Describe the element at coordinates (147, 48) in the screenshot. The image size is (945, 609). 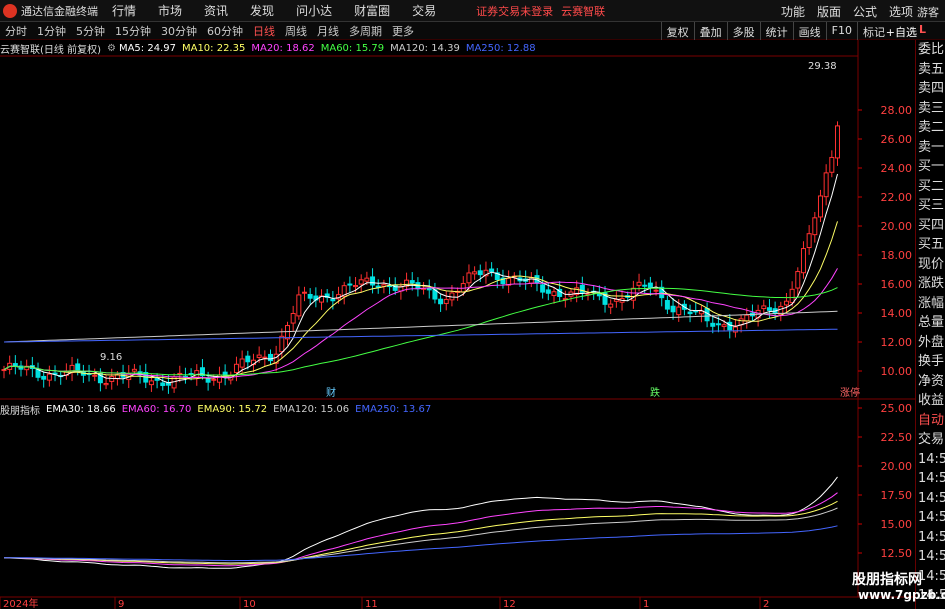
I see `ma5-label: MA5: 24.97` at that location.